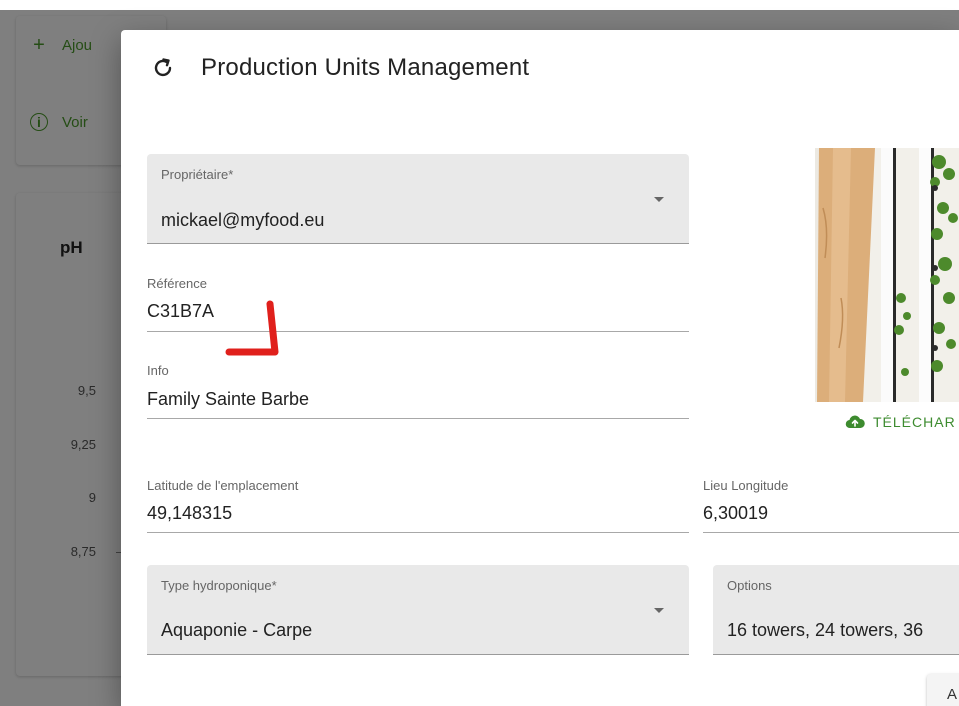 Image resolution: width=959 pixels, height=706 pixels. What do you see at coordinates (237, 630) in the screenshot?
I see `hydroponic-type-value: Aquaponie - Carpe` at bounding box center [237, 630].